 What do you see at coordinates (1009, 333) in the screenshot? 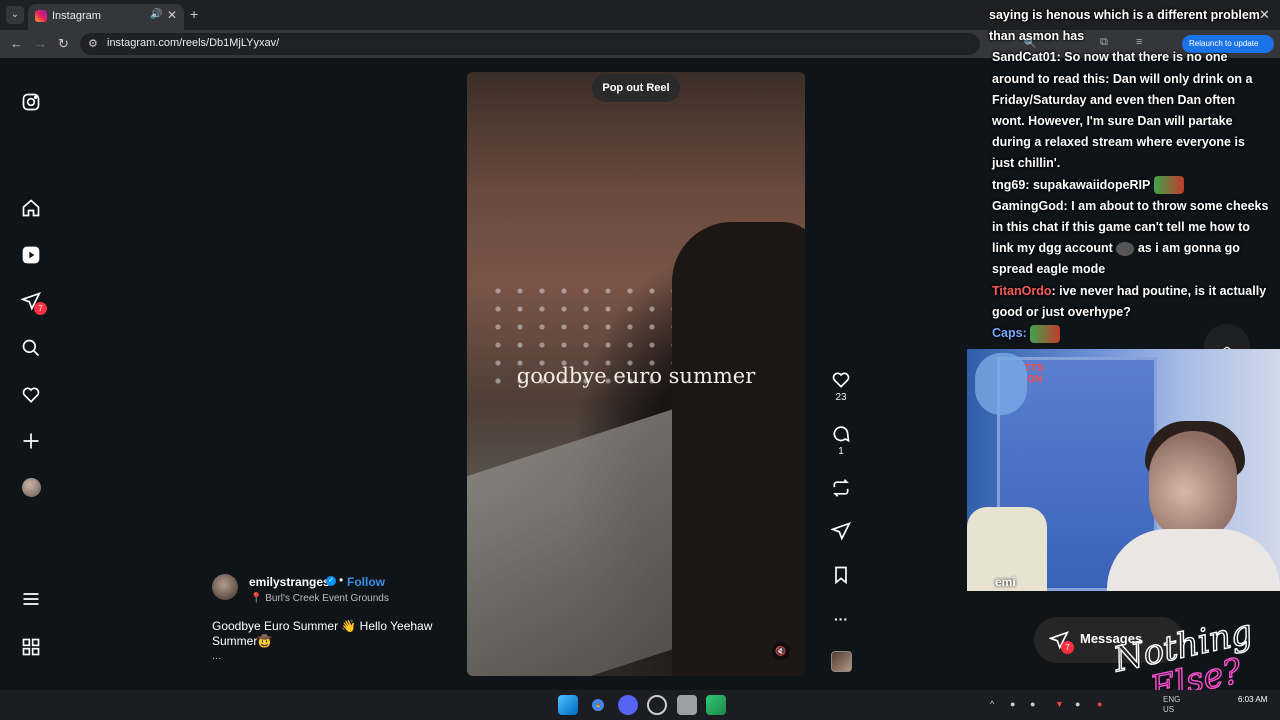
I see `chat-user: Caps:` at bounding box center [1009, 333].